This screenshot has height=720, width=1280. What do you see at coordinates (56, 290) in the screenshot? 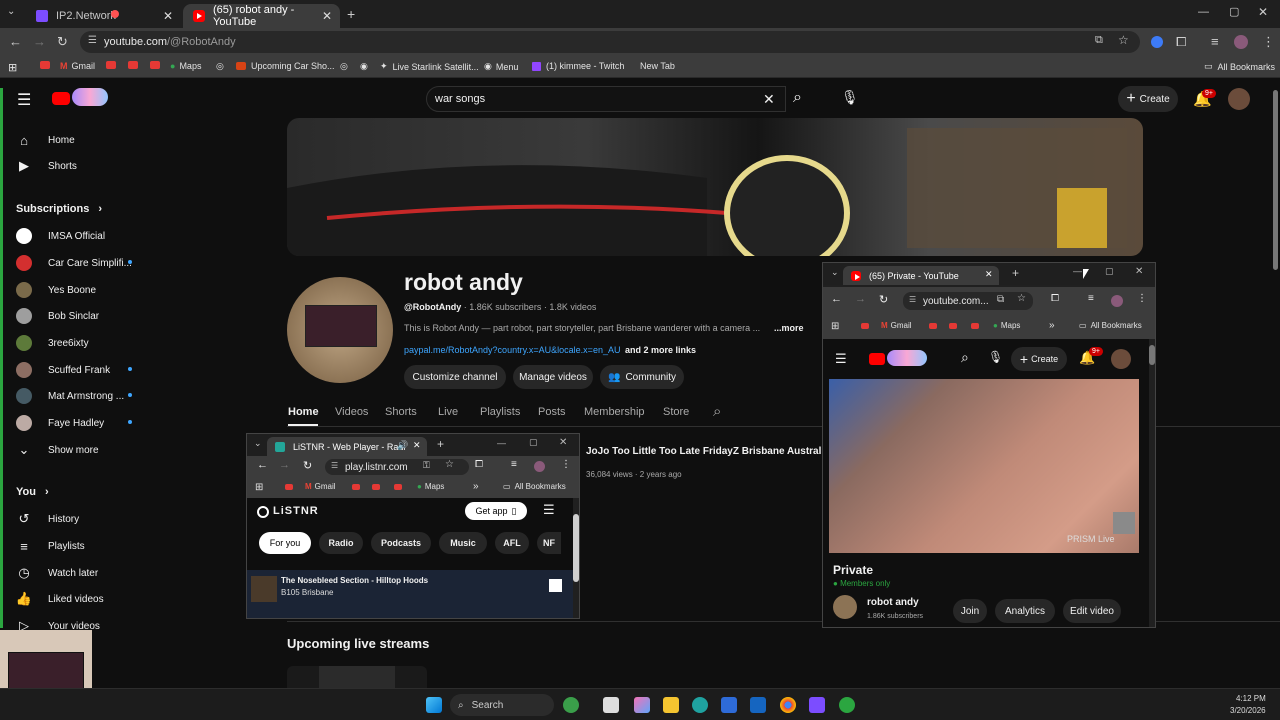
I see `sub-yes-boone: Yes Boone` at bounding box center [56, 290].